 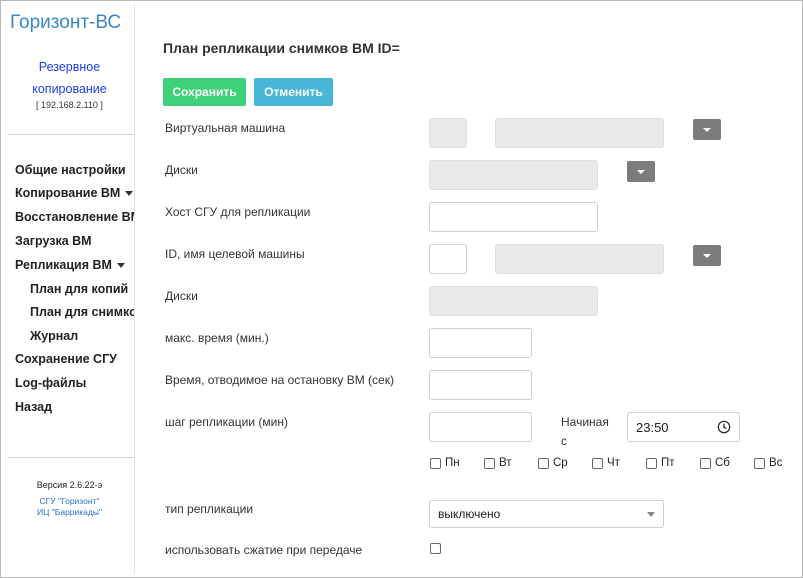 I want to click on vm-label: Виртуальная машина, so click(x=225, y=128).